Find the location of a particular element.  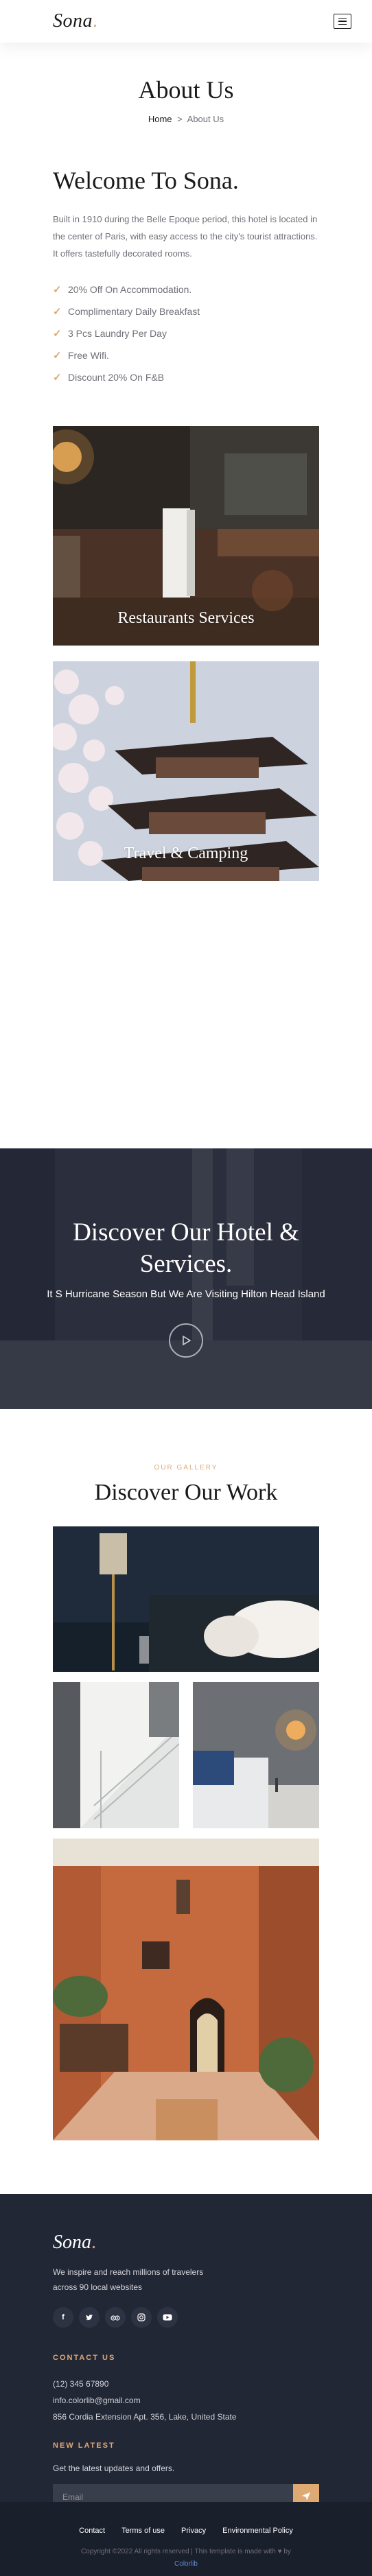

play-icon is located at coordinates (186, 1340).